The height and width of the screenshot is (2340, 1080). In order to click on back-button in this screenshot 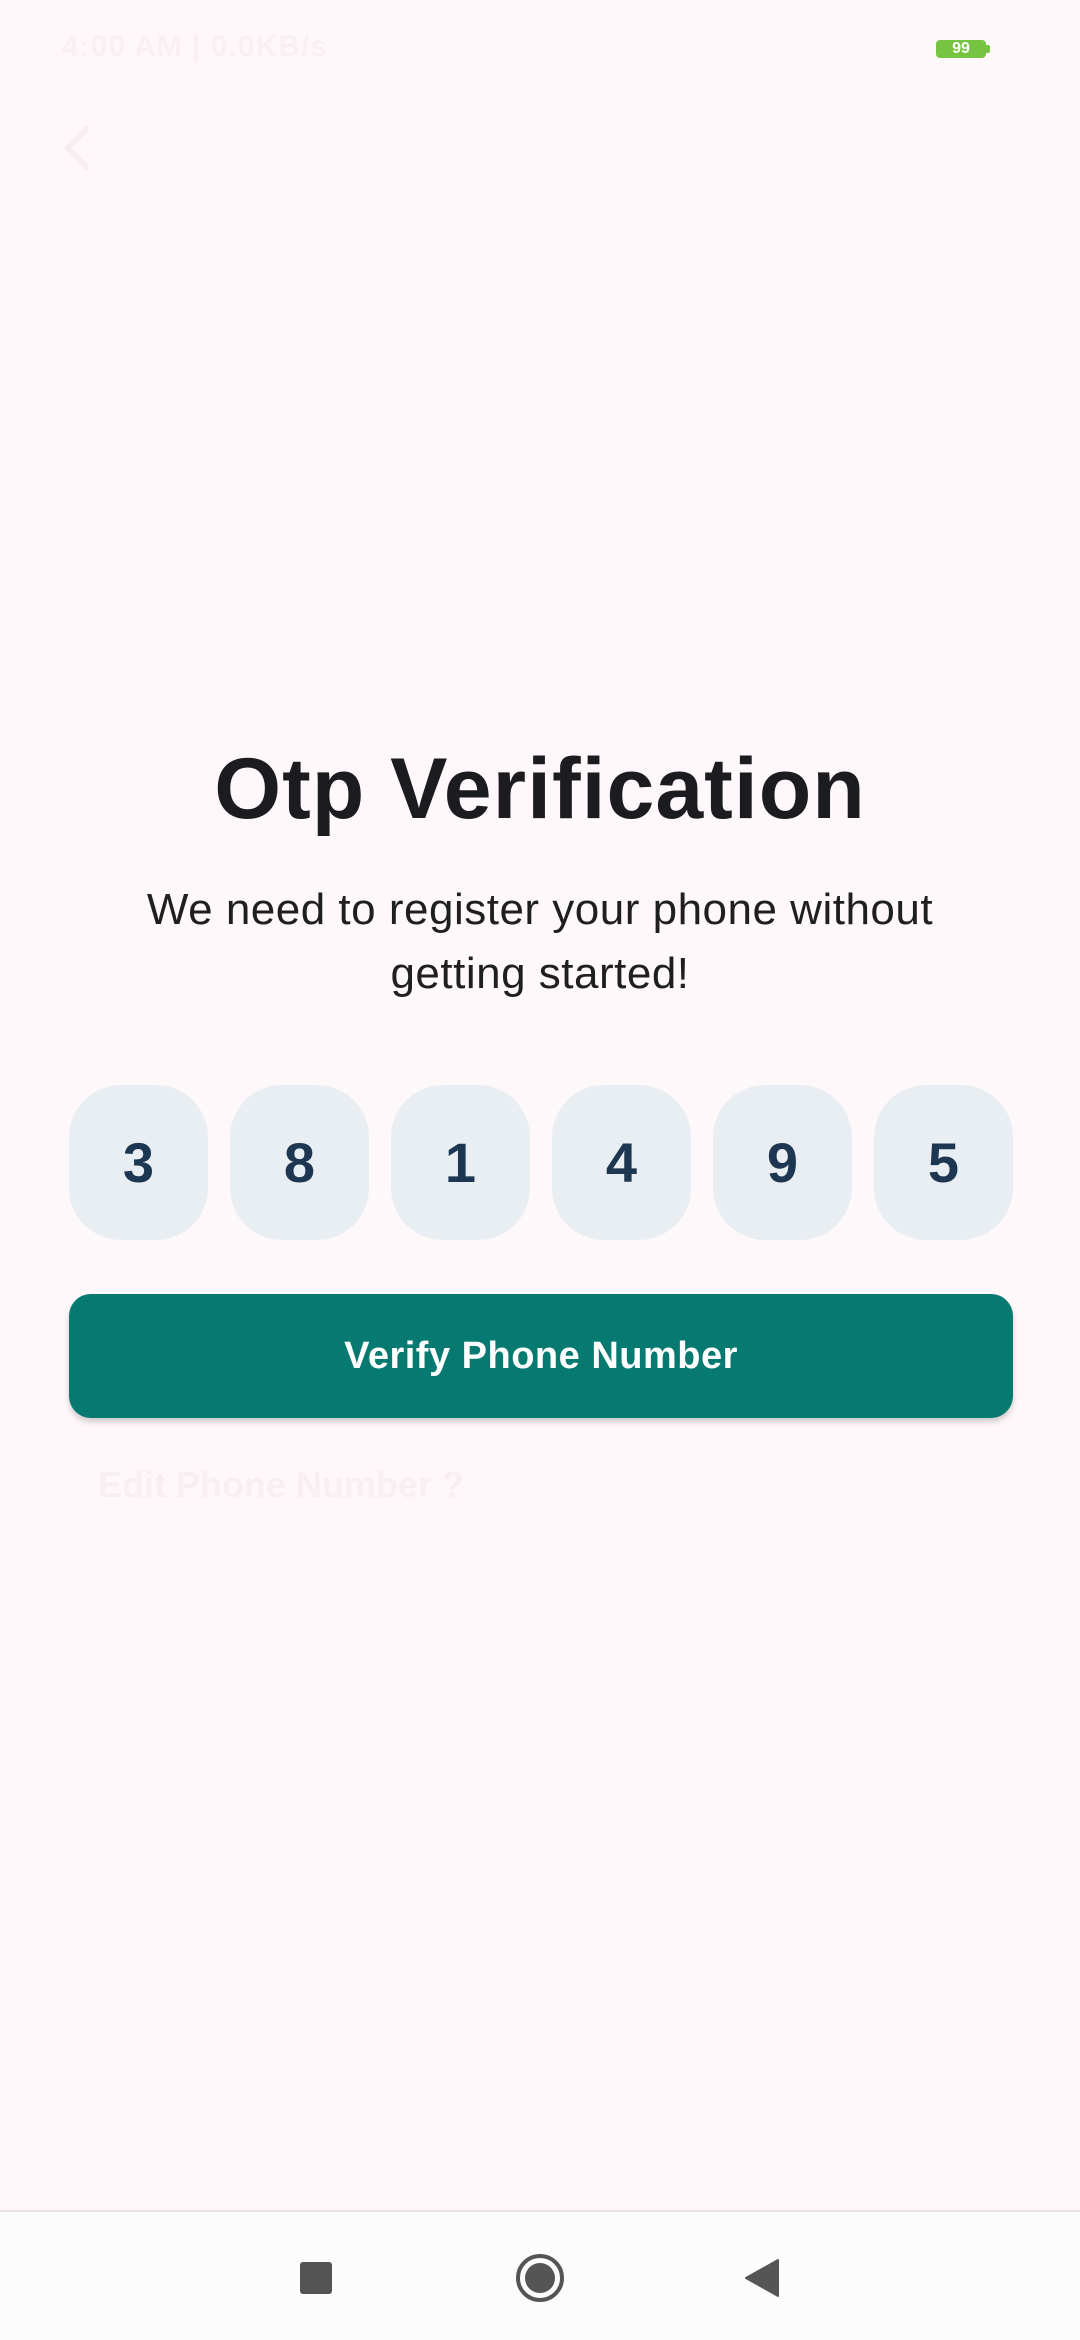, I will do `click(78, 148)`.